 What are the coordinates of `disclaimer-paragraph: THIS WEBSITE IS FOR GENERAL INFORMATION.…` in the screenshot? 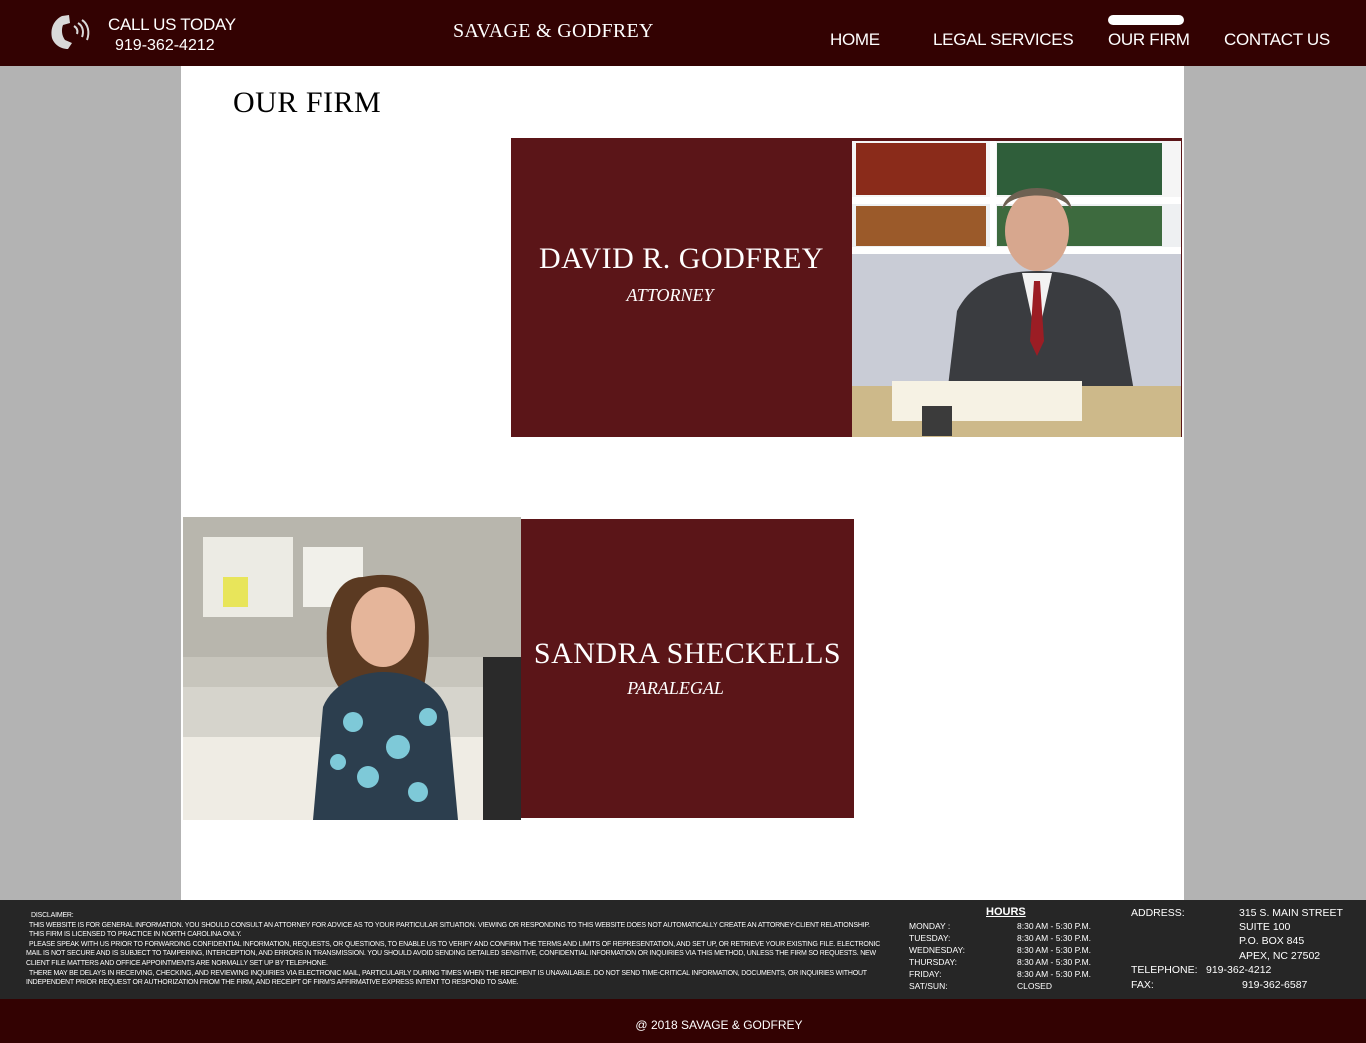 It's located at (449, 925).